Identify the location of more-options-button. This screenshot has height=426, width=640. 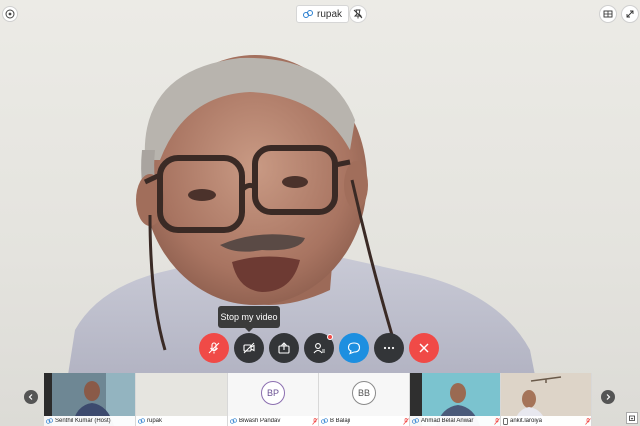
(389, 348).